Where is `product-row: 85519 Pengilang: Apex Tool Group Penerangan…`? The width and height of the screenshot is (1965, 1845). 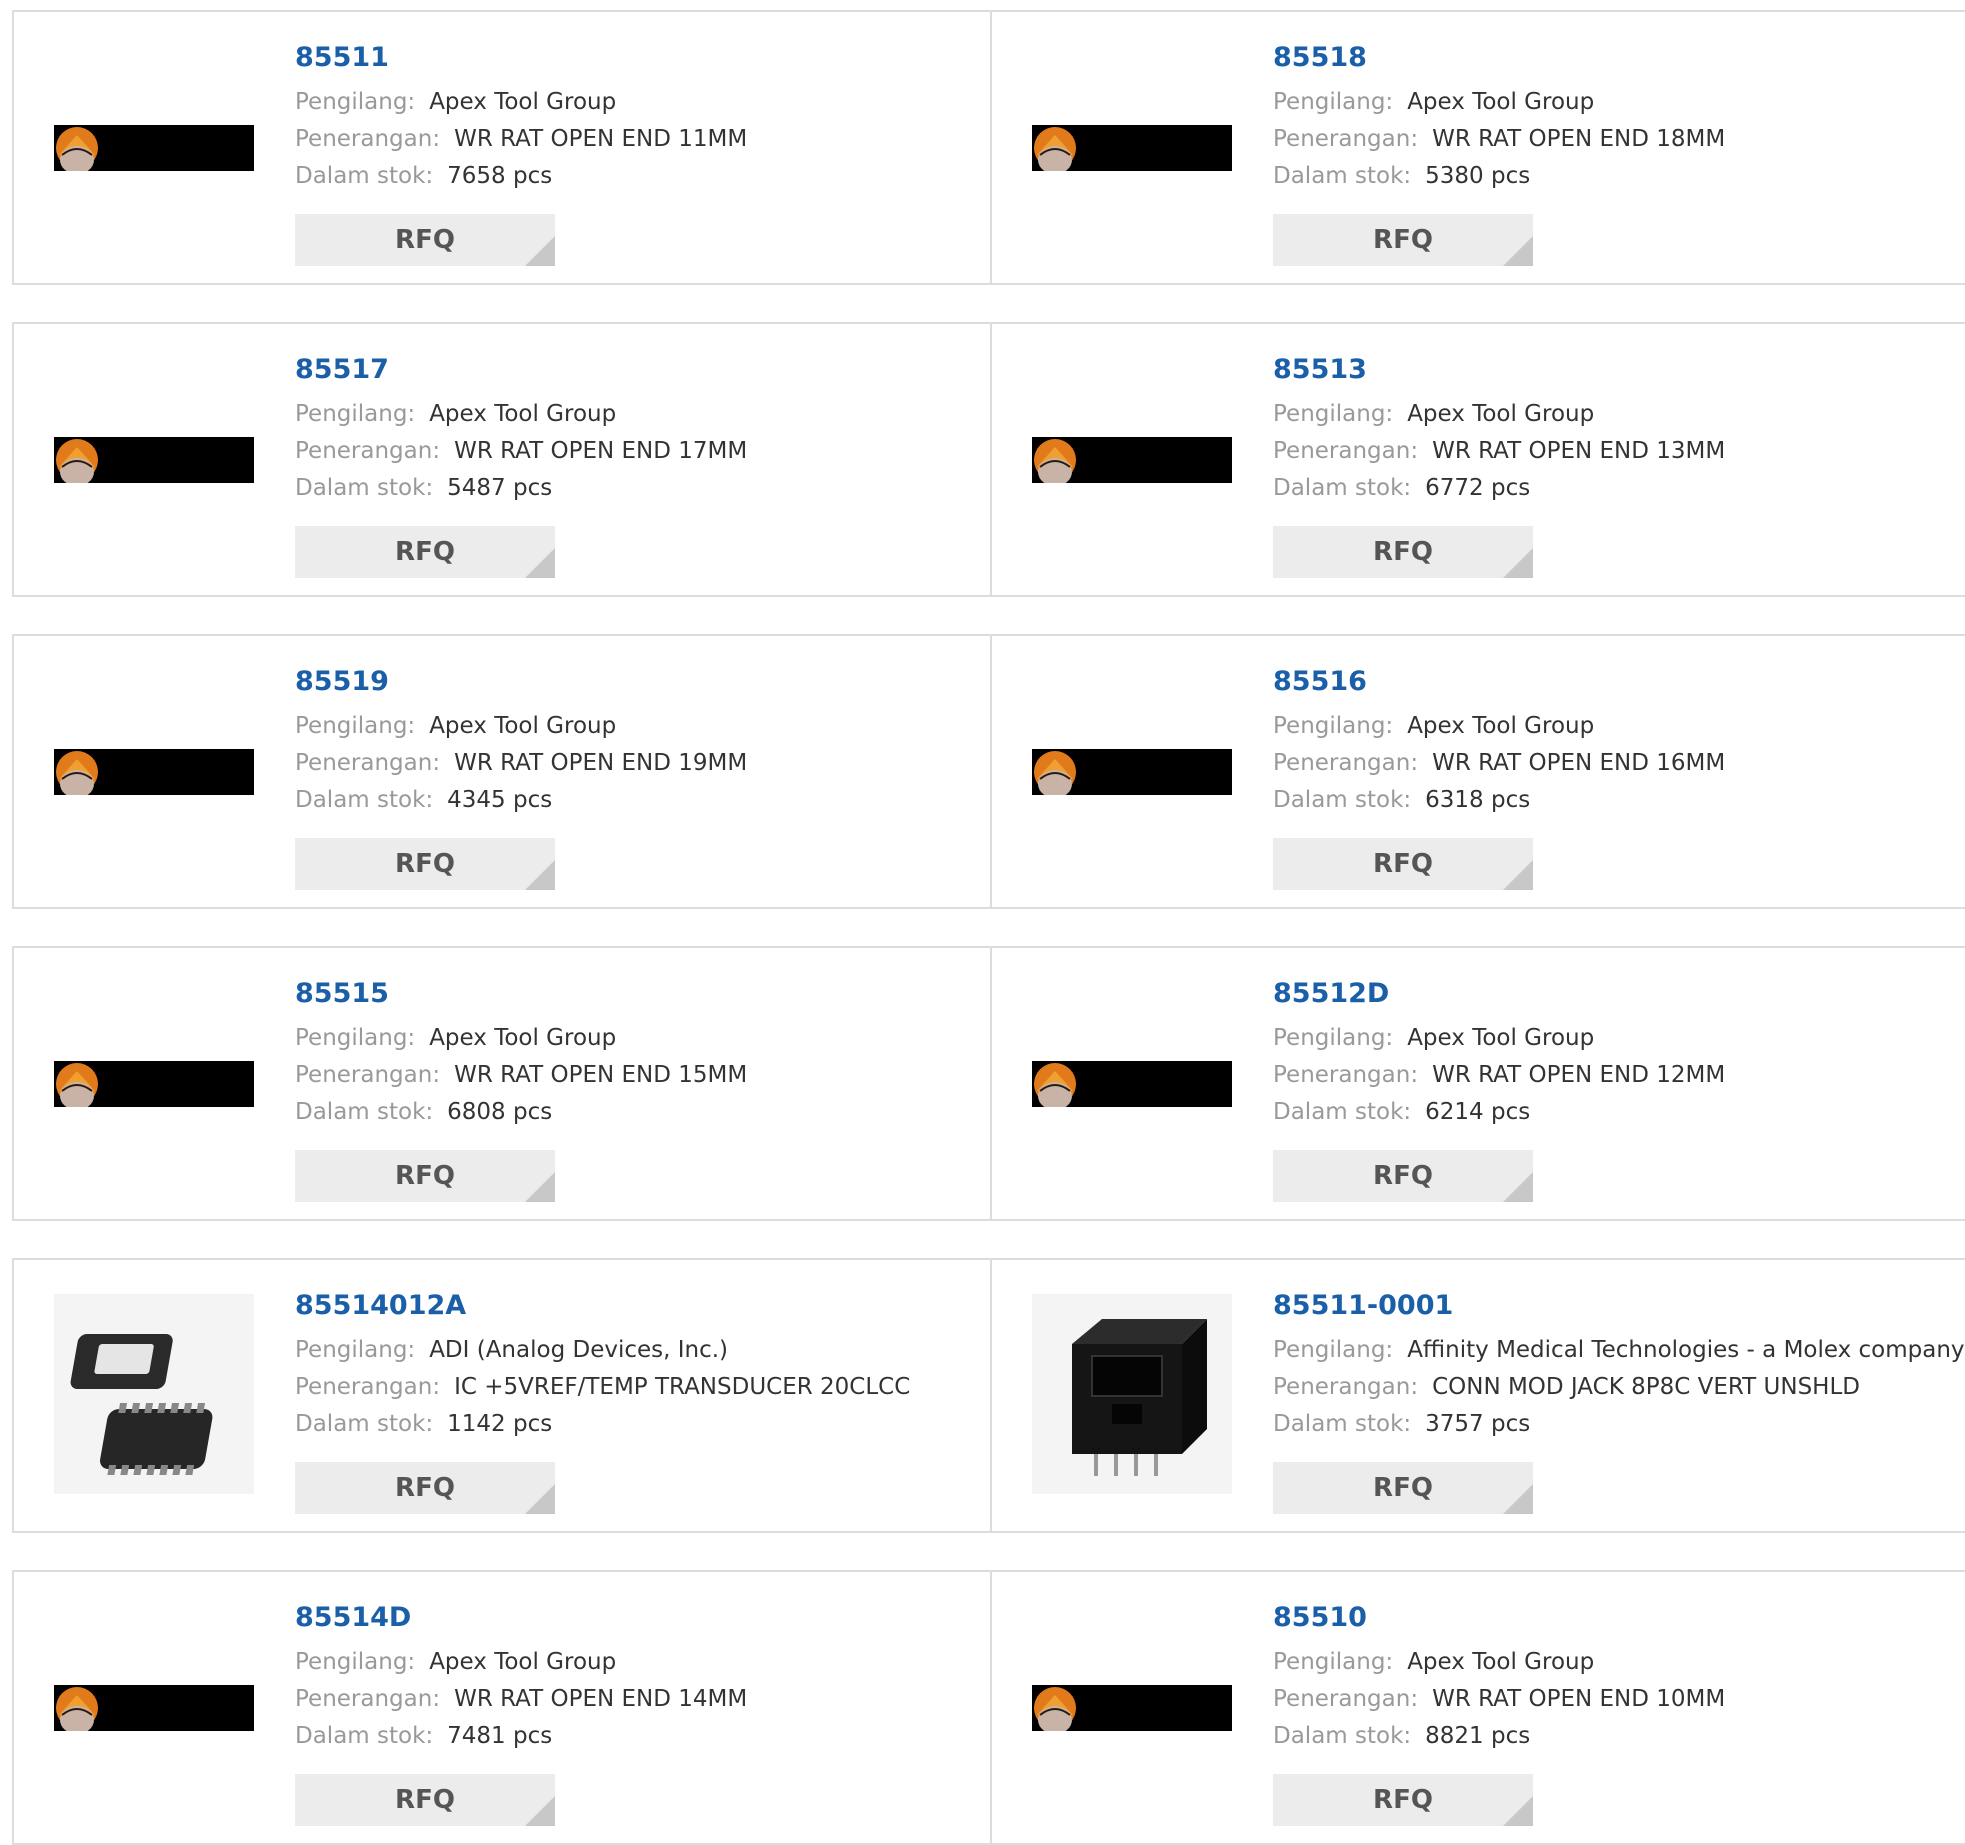
product-row: 85519 Pengilang: Apex Tool Group Penerangan… is located at coordinates (988, 771).